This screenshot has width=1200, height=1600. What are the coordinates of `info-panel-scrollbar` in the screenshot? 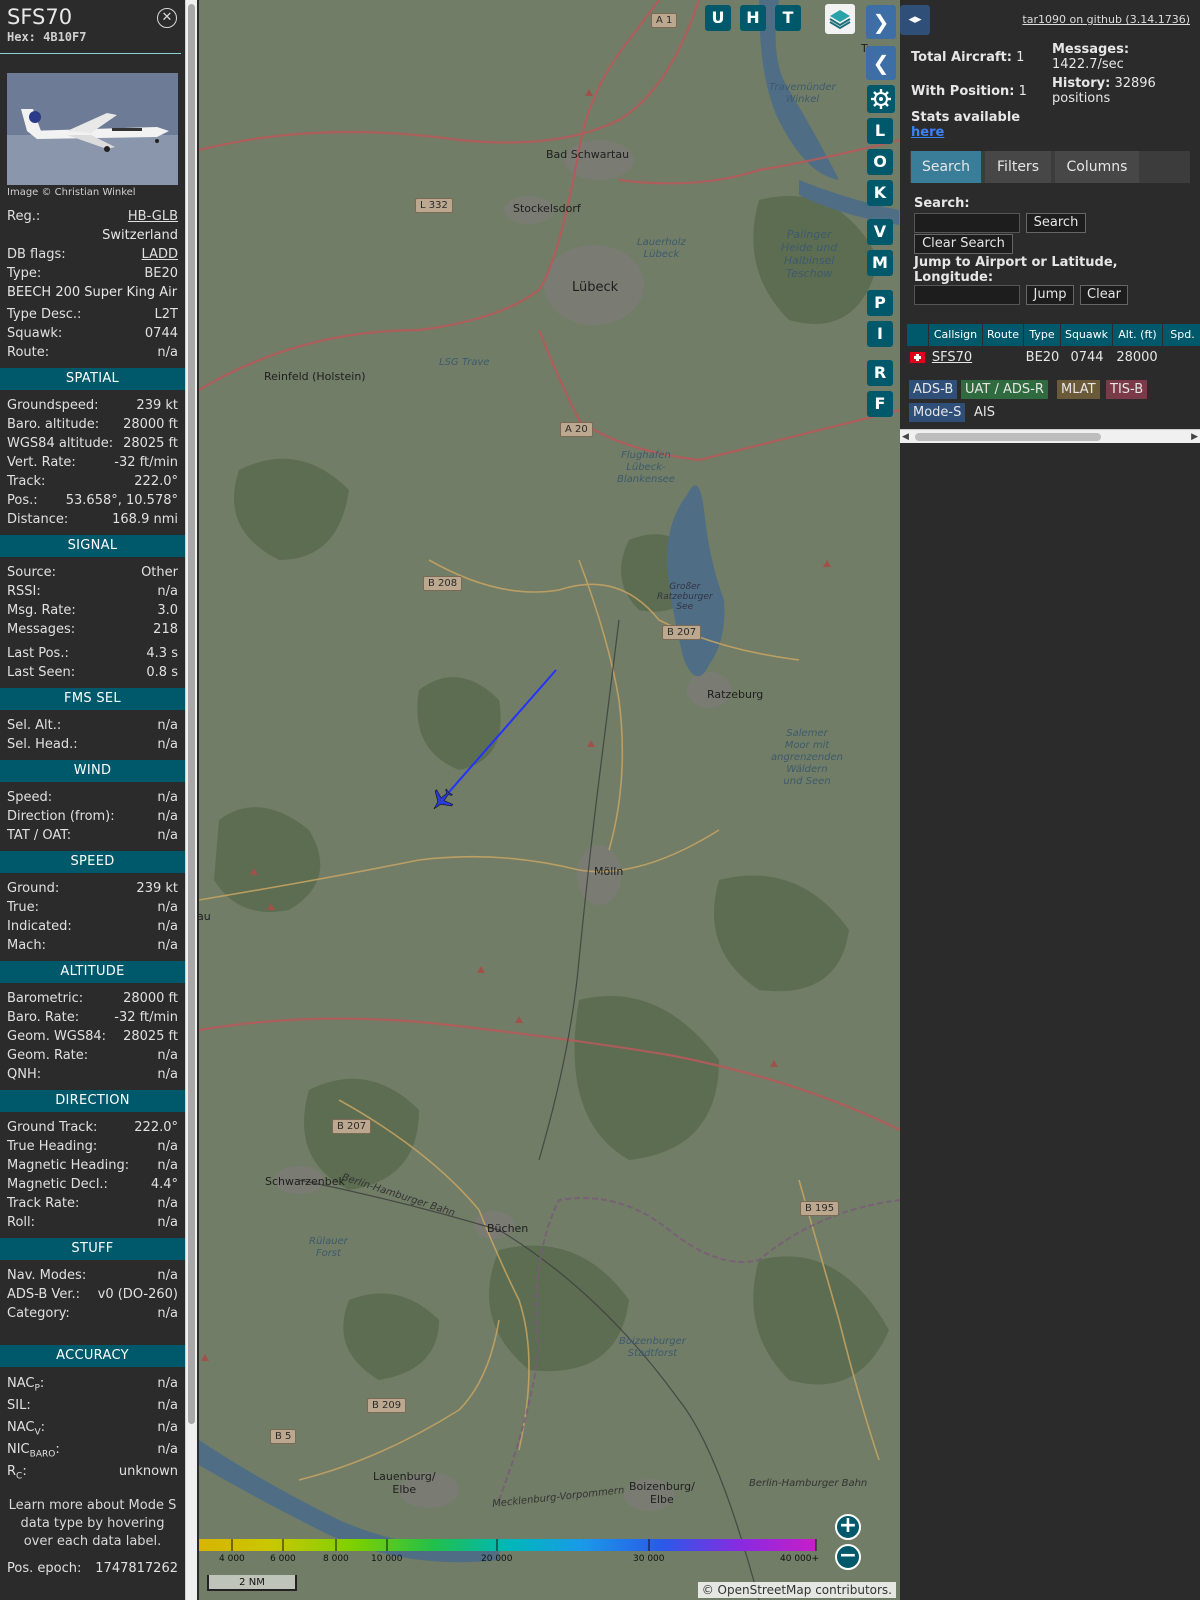 It's located at (191, 800).